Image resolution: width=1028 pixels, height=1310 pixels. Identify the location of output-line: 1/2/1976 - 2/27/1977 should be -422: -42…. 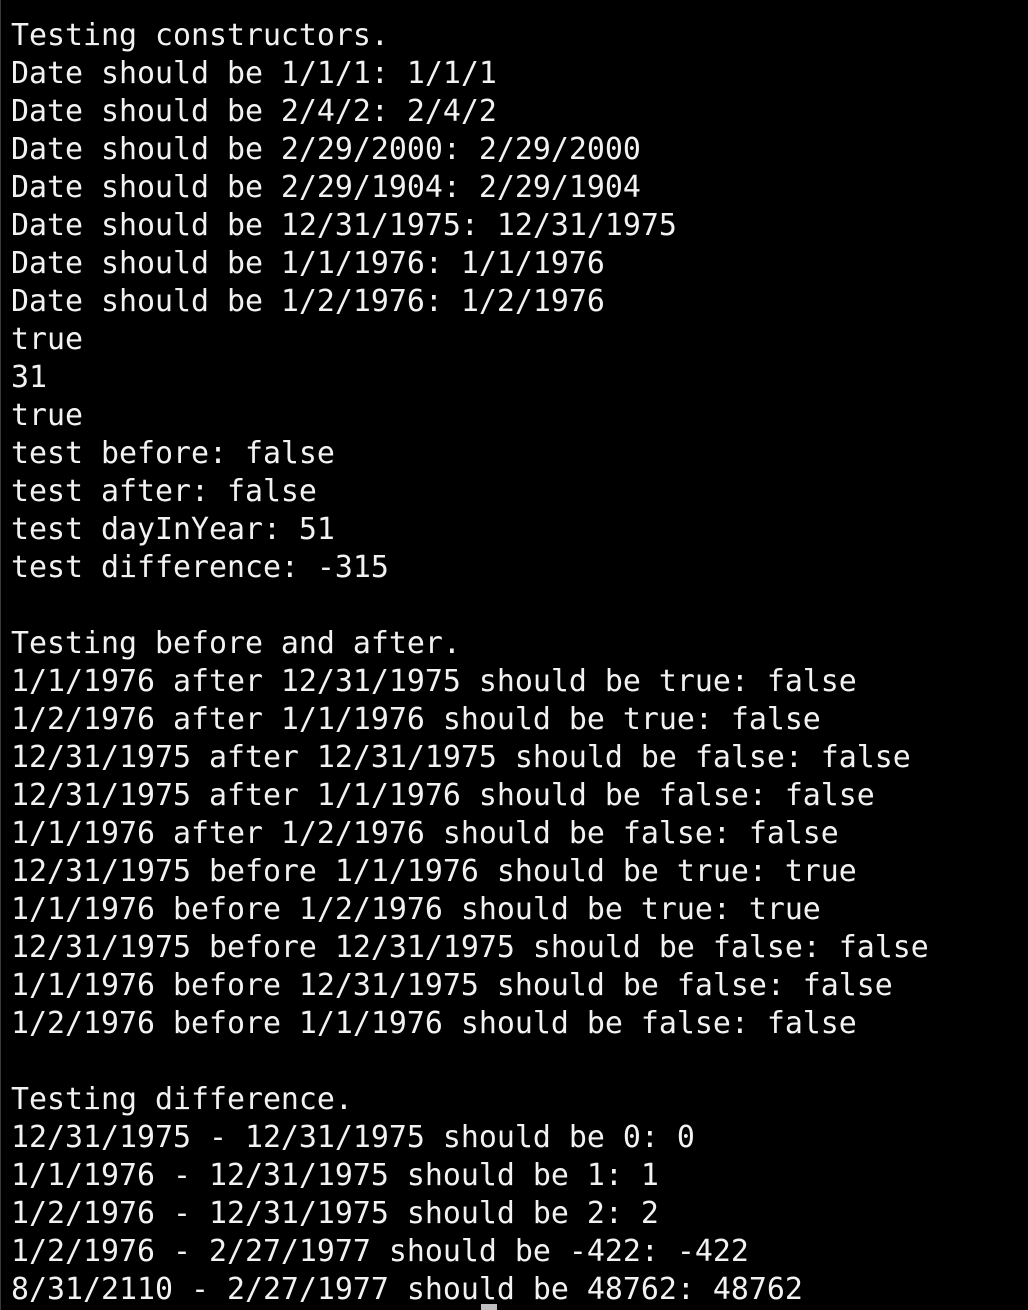
(380, 1251).